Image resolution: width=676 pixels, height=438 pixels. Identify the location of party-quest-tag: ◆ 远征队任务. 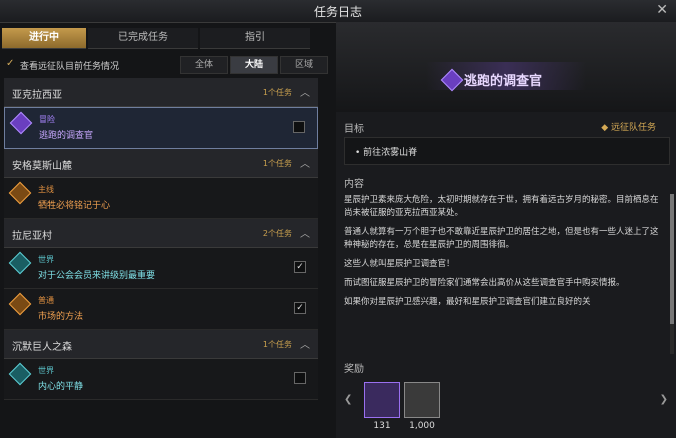
(628, 128).